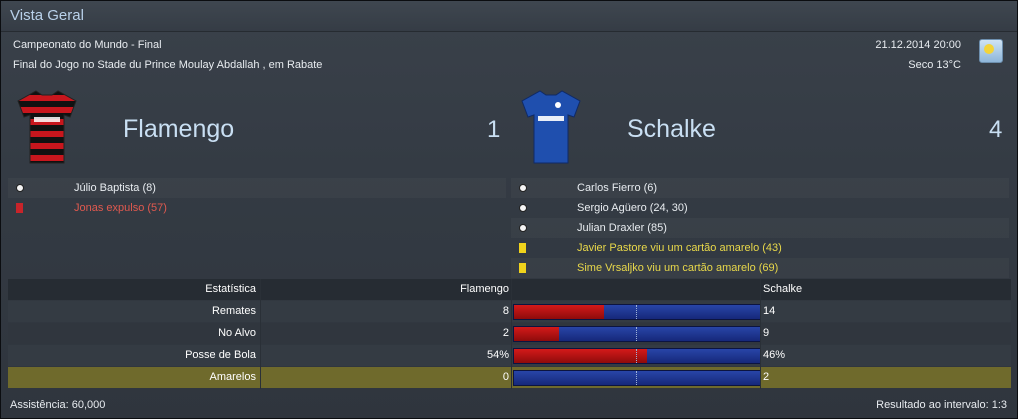 The width and height of the screenshot is (1018, 419). I want to click on event-text: Sergio Agüero (24, 30), so click(632, 208).